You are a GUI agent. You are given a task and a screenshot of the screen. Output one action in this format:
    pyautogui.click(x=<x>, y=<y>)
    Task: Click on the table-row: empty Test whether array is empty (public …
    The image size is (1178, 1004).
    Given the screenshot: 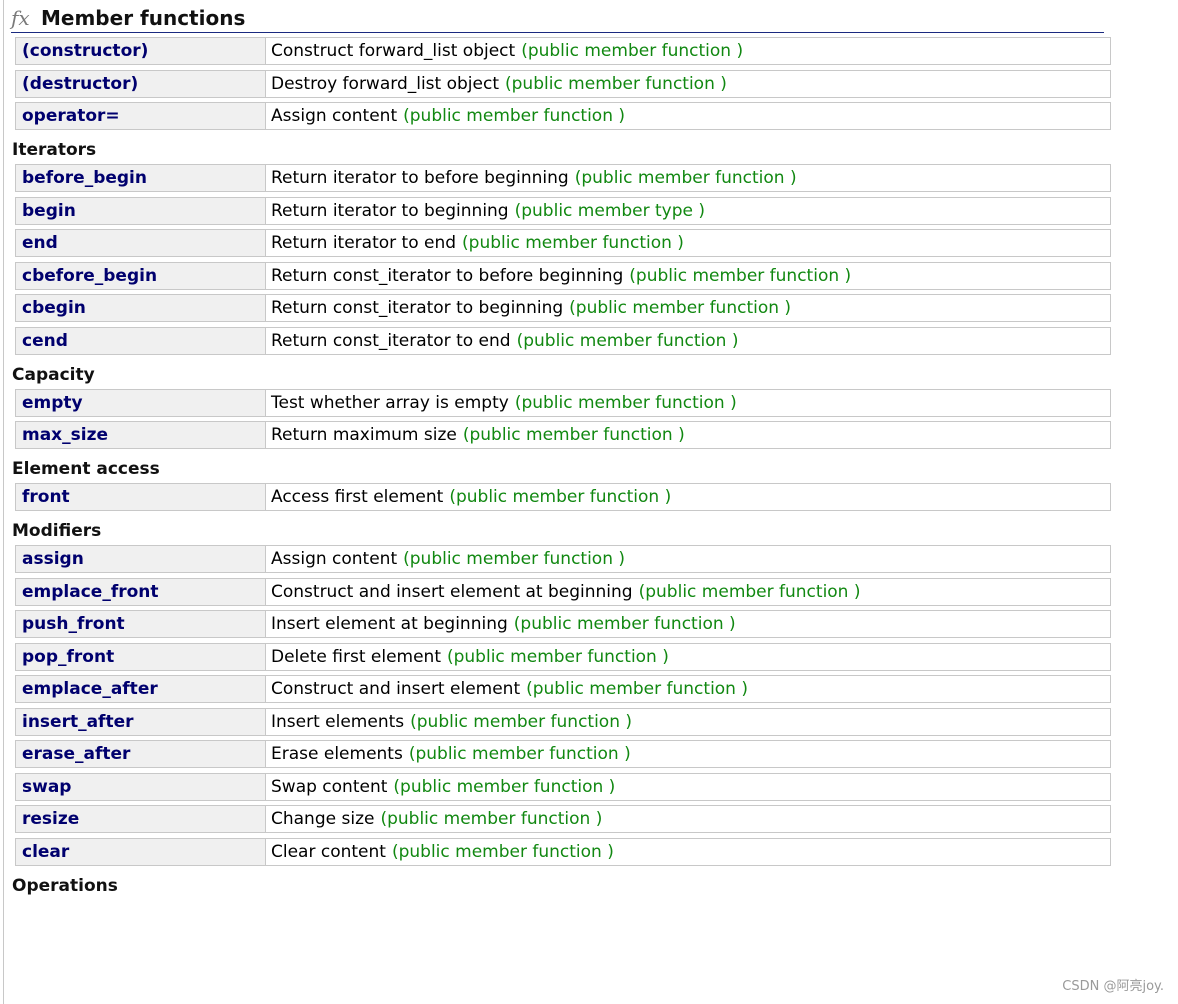 What is the action you would take?
    pyautogui.click(x=563, y=402)
    